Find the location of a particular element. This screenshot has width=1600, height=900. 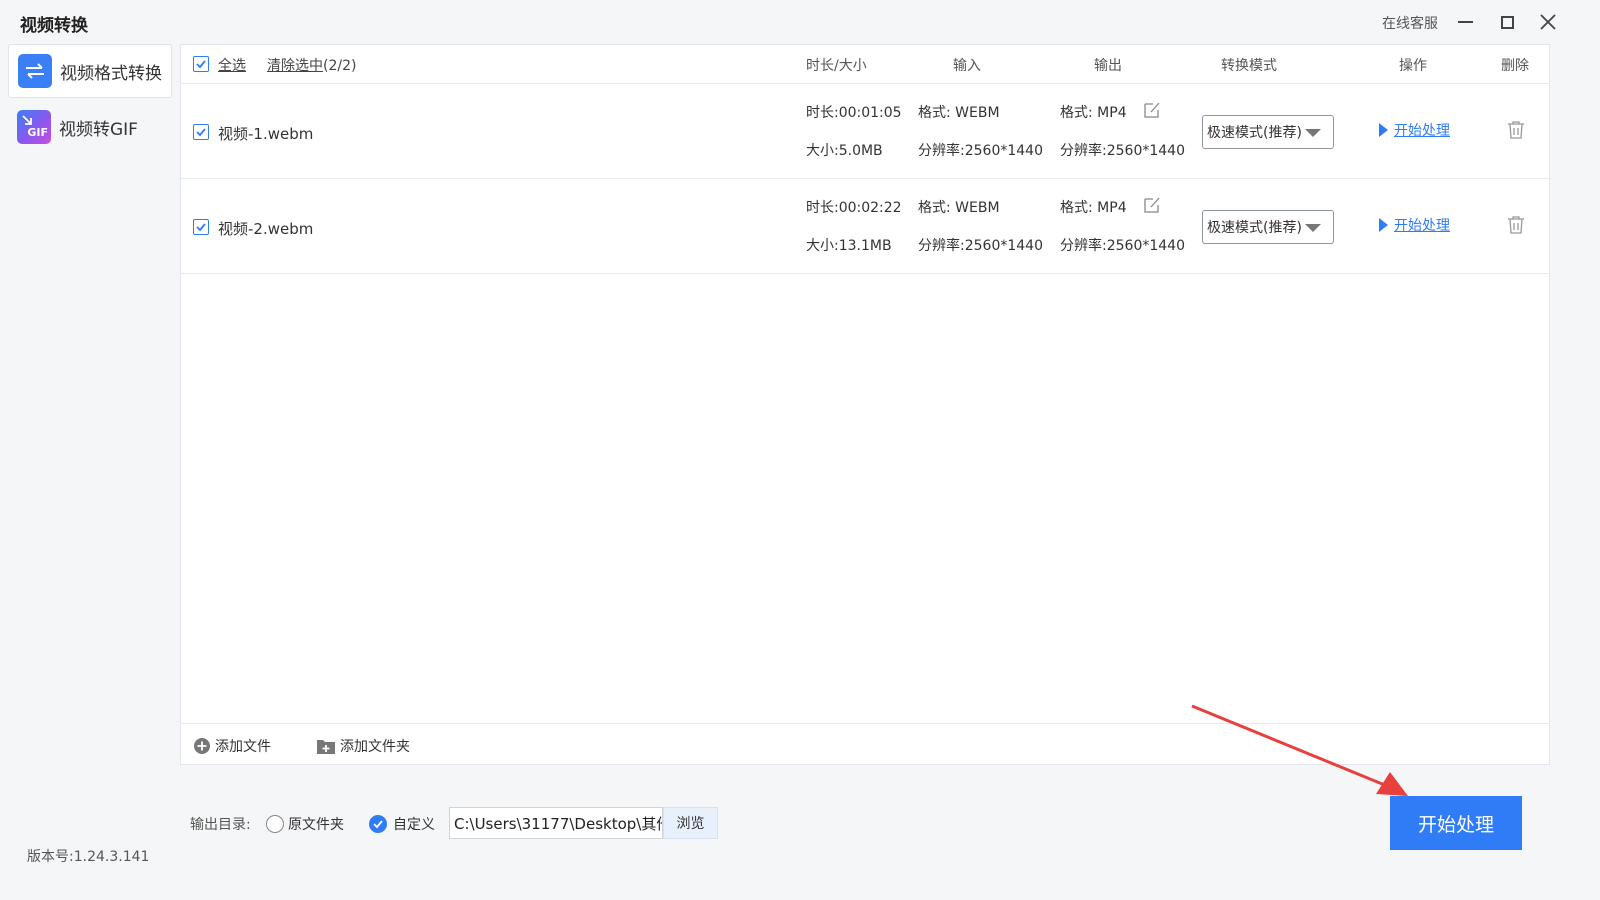

add-file-label: 添加文件 is located at coordinates (243, 747).